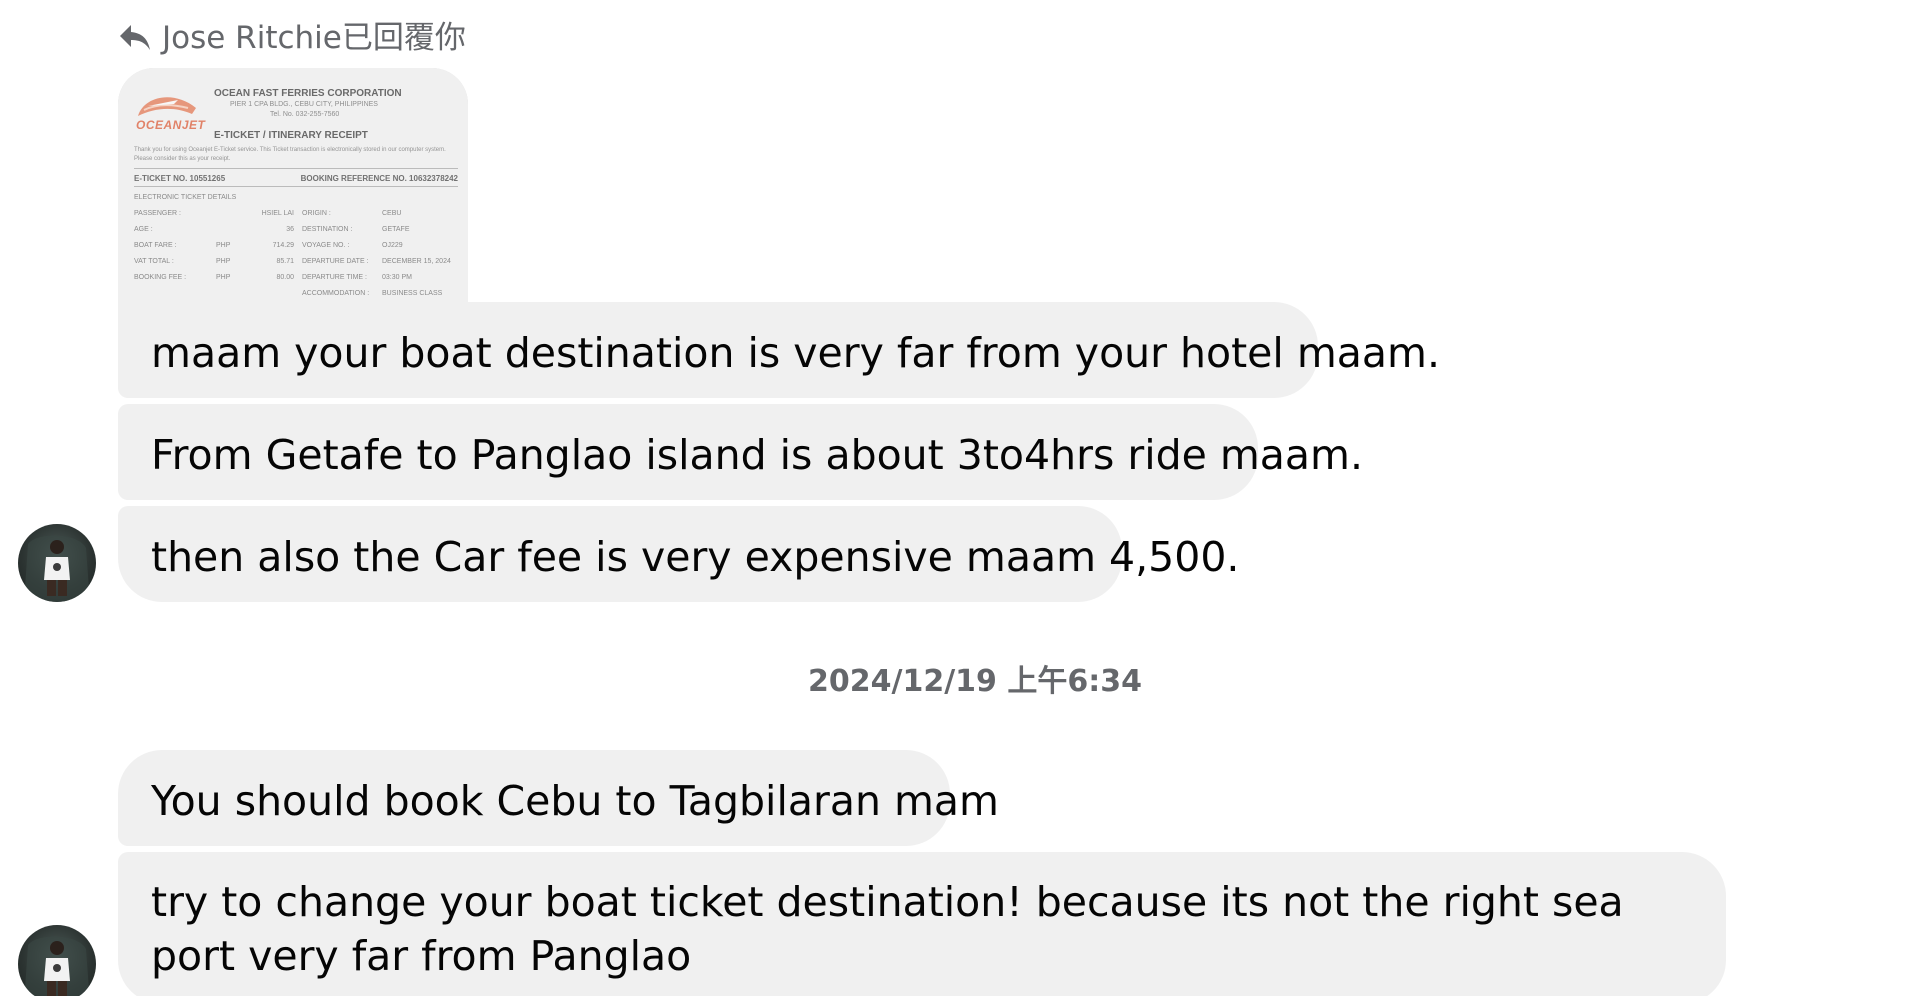  I want to click on ticket-field-value: BUSINESS CLASS, so click(412, 293).